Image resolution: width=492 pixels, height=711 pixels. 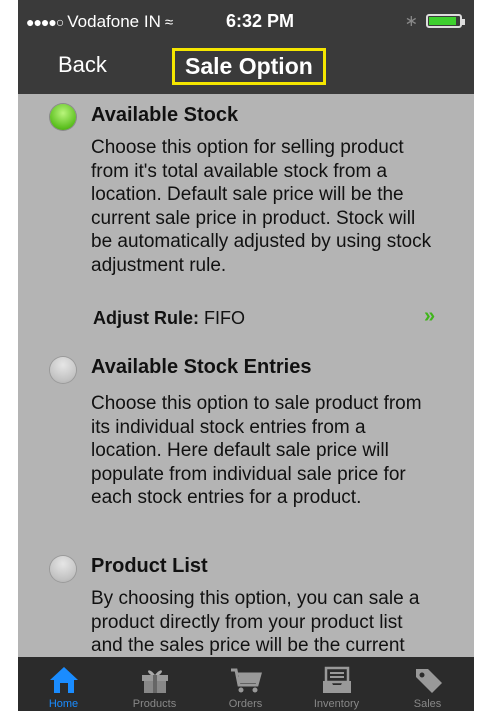 What do you see at coordinates (260, 21) in the screenshot?
I see `status-time: 6:32 PM` at bounding box center [260, 21].